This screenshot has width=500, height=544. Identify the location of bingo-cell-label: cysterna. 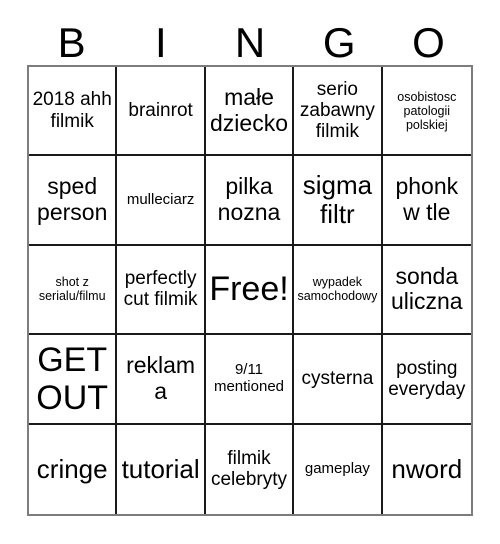
(337, 379).